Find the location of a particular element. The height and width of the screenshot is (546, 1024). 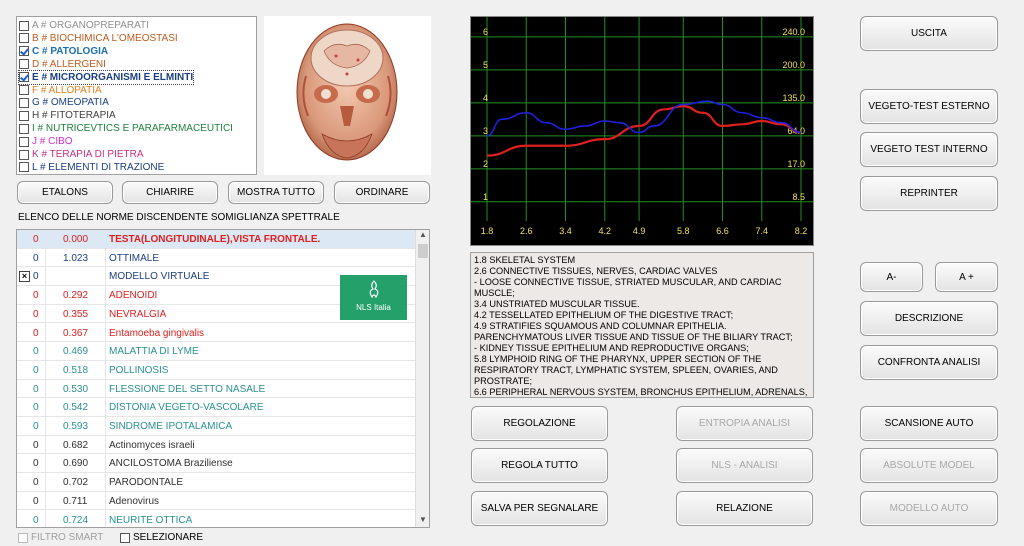

category-item: L # ELEMENTI DI TRAZIONE is located at coordinates (91, 167).